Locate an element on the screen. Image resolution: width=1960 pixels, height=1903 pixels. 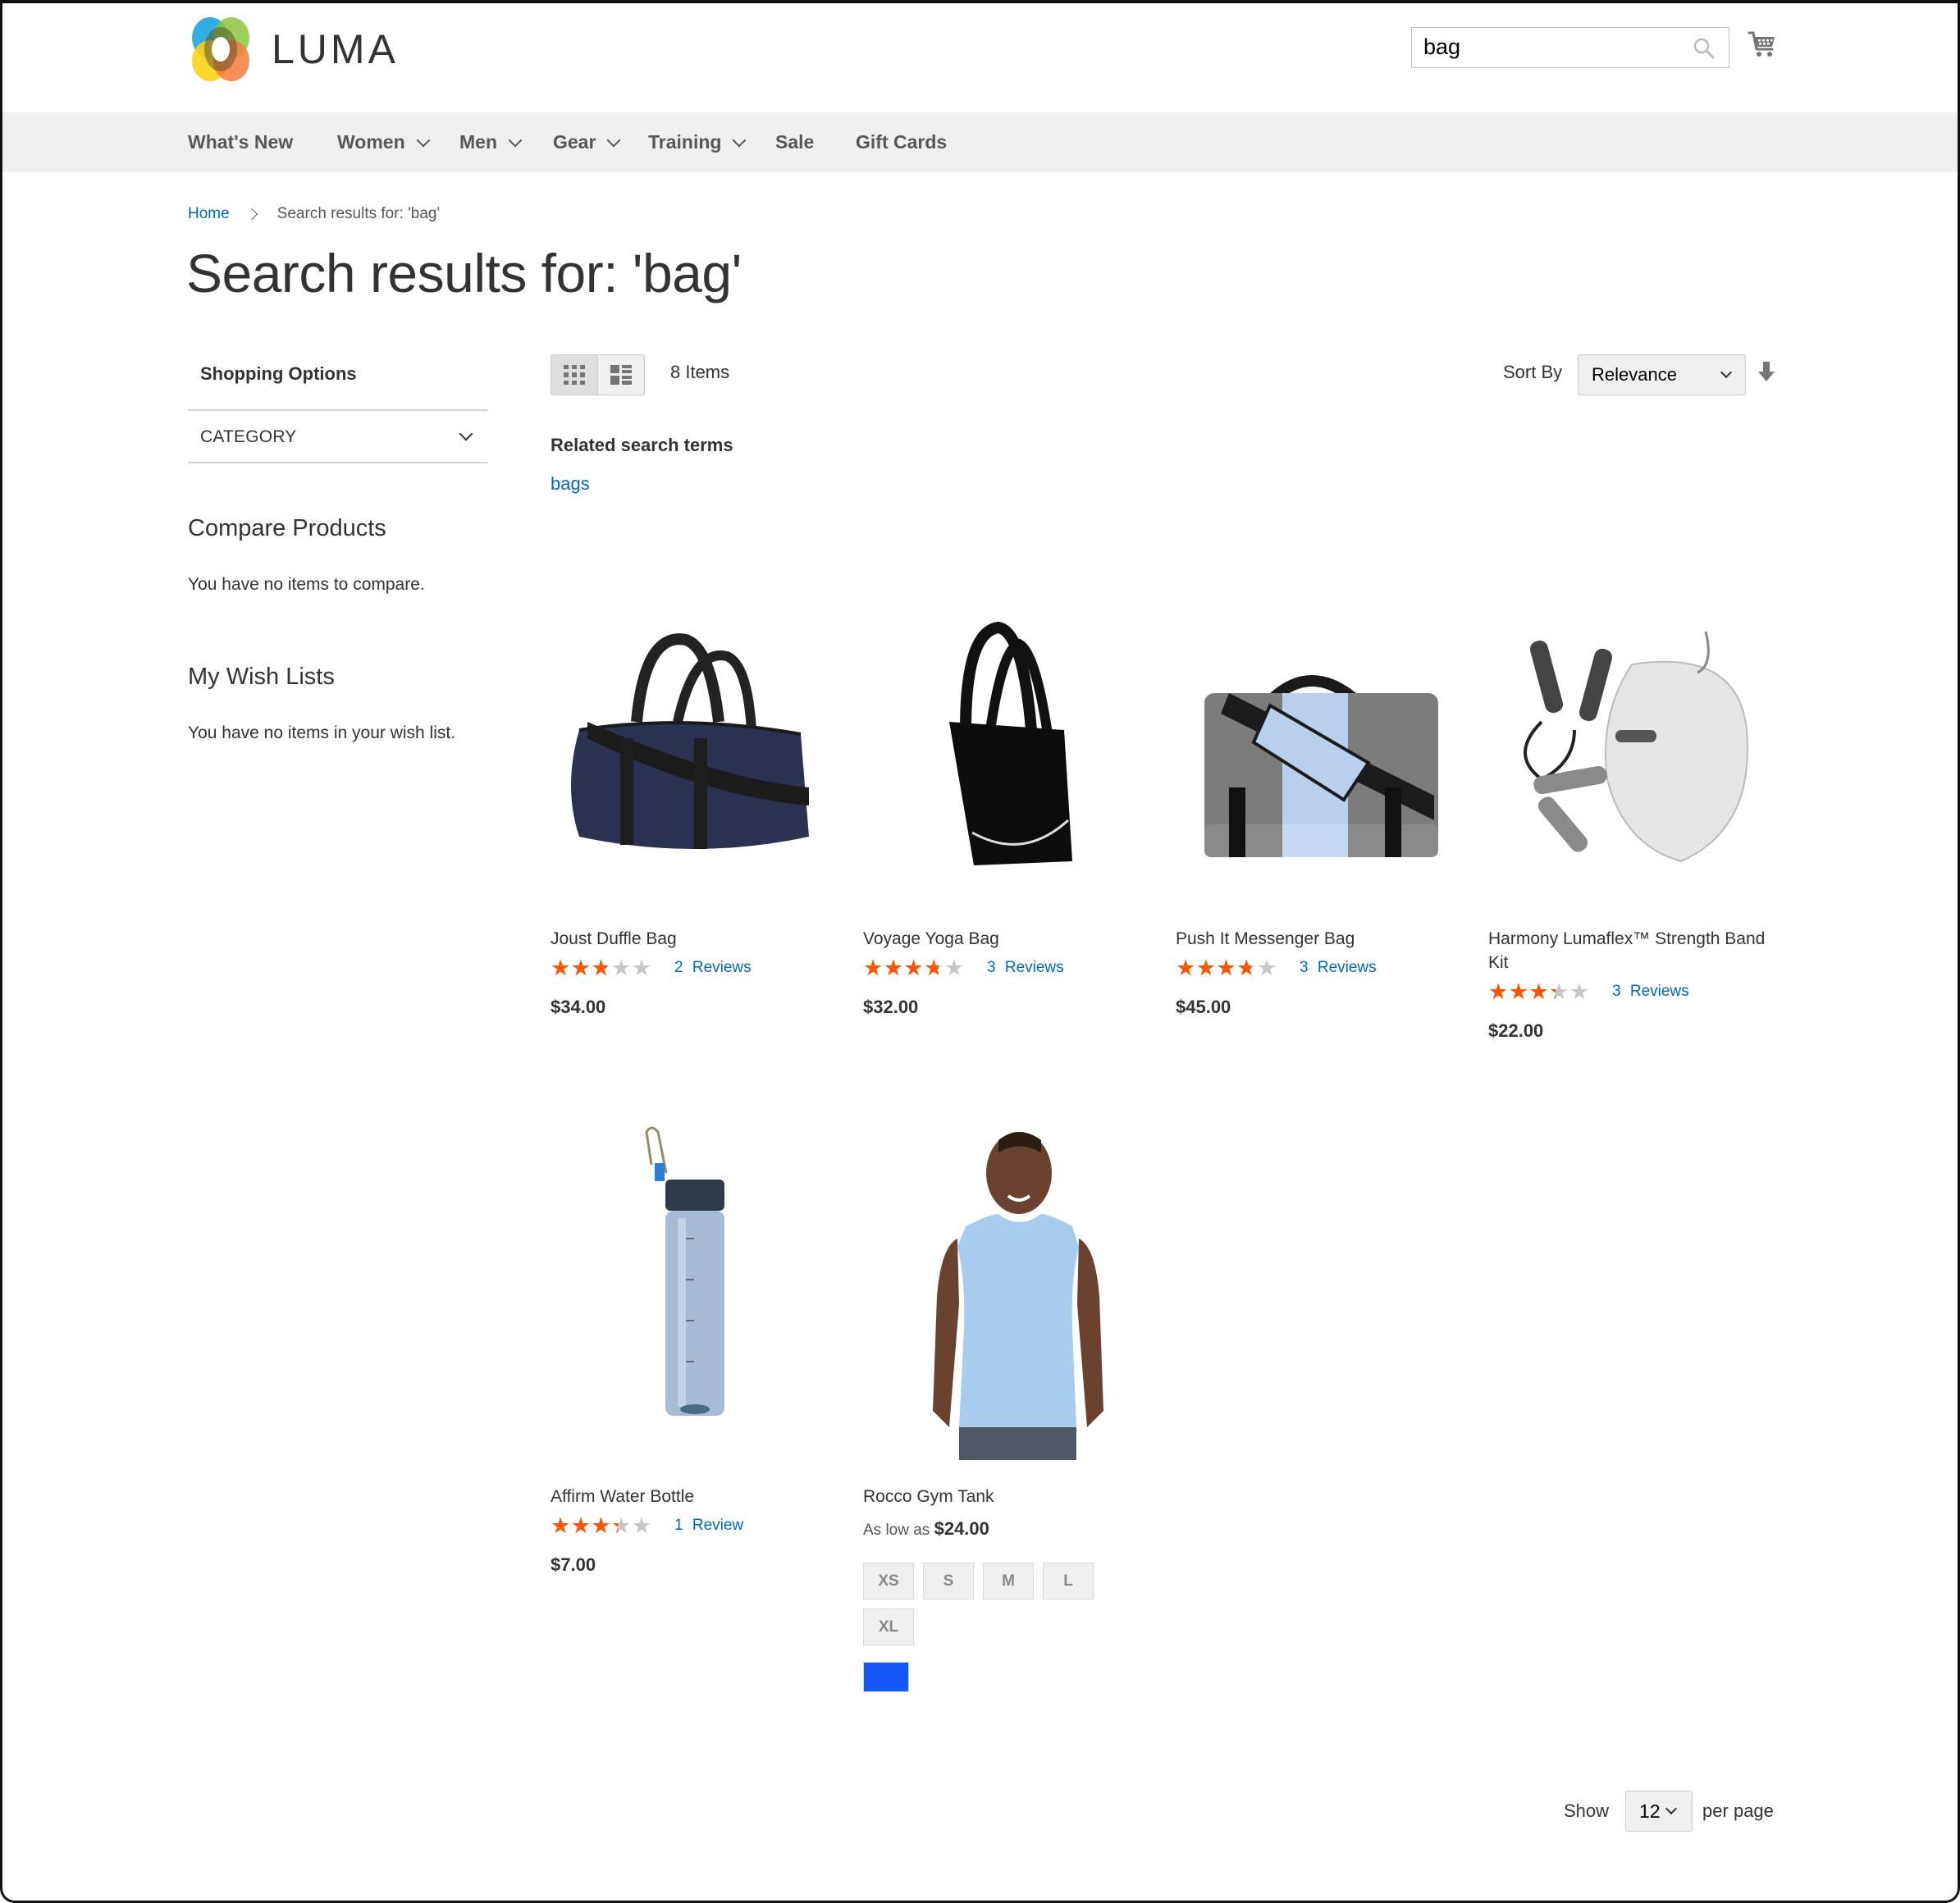
search-input is located at coordinates (1543, 47).